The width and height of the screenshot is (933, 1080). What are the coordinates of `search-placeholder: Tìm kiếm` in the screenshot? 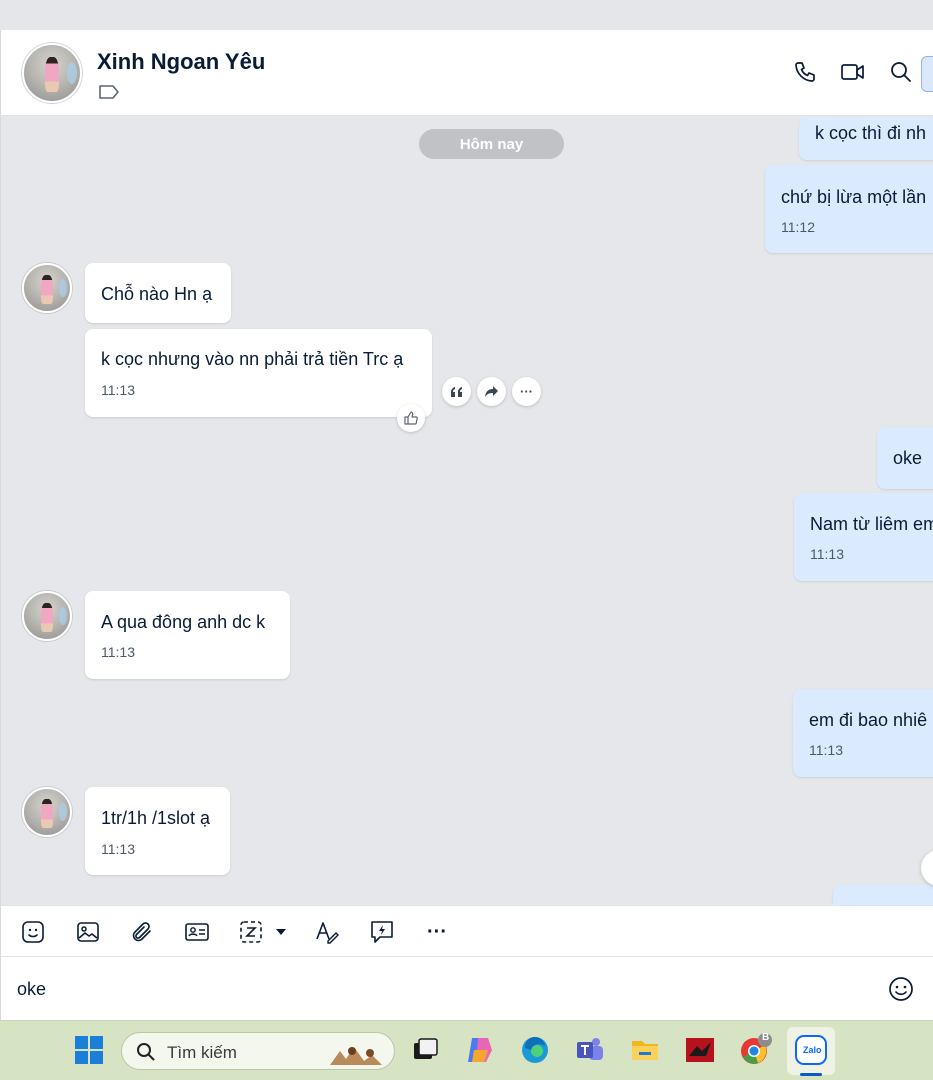 It's located at (202, 1052).